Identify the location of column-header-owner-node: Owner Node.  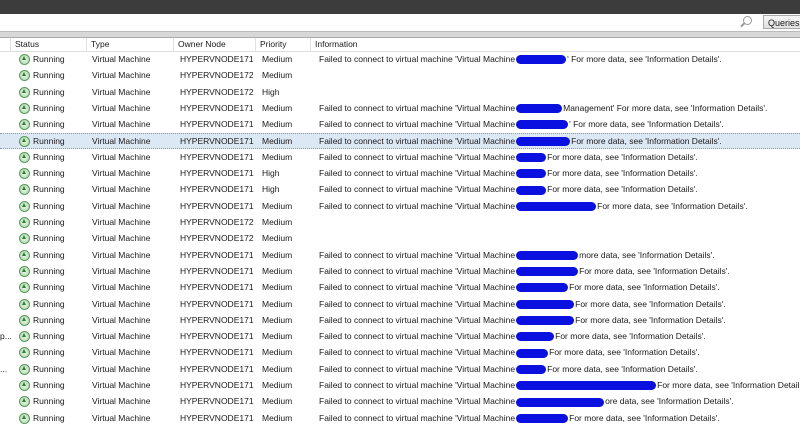
(214, 44).